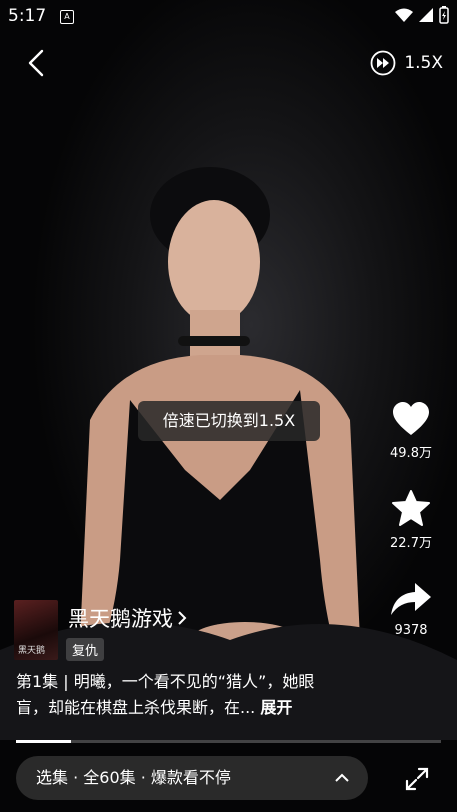  What do you see at coordinates (229, 421) in the screenshot?
I see `speed-toast: 倍速已切换到1.5X` at bounding box center [229, 421].